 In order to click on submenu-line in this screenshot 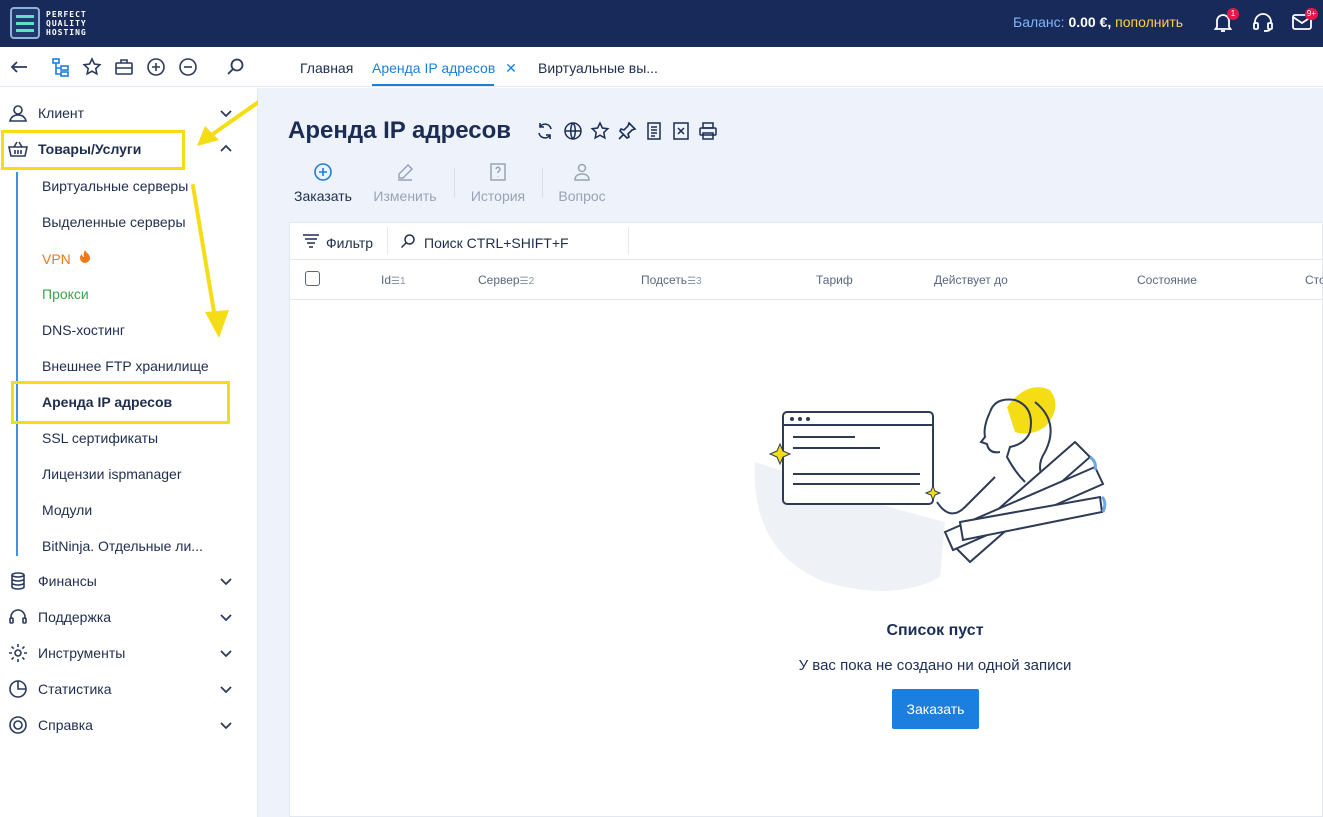, I will do `click(17, 364)`.